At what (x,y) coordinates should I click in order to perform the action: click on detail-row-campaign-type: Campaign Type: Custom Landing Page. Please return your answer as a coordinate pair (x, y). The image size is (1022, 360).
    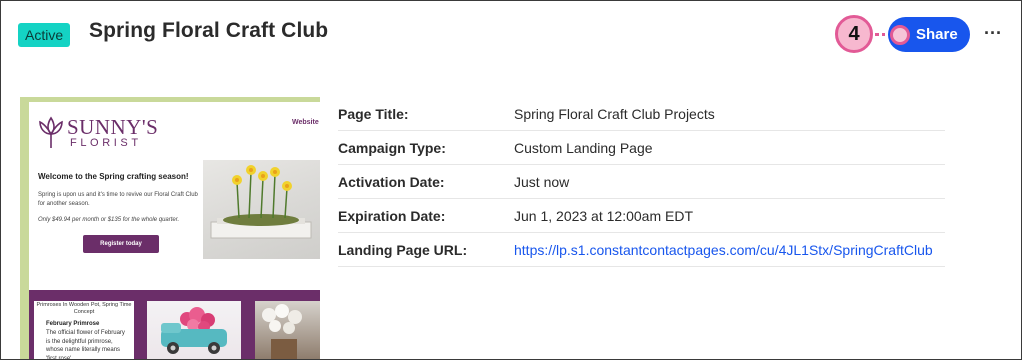
    Looking at the image, I should click on (641, 148).